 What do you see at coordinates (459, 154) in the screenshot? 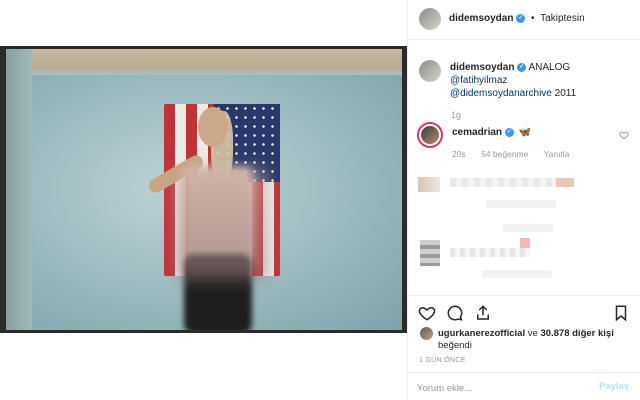
I see `comment-time: 20s` at bounding box center [459, 154].